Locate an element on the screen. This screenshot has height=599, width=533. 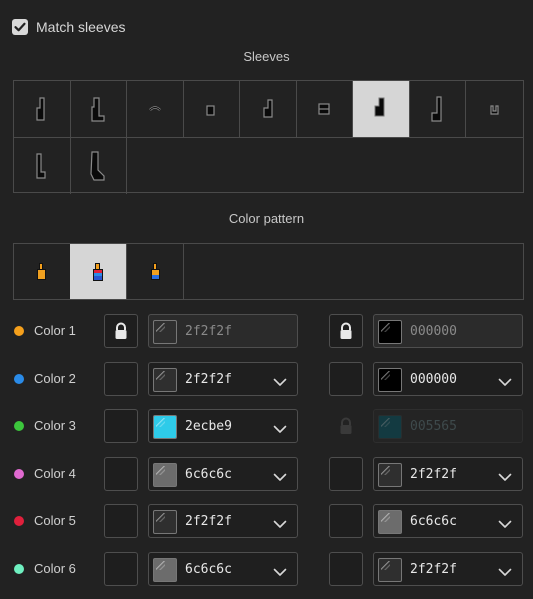
sleeve-style-10-icon is located at coordinates (41, 165).